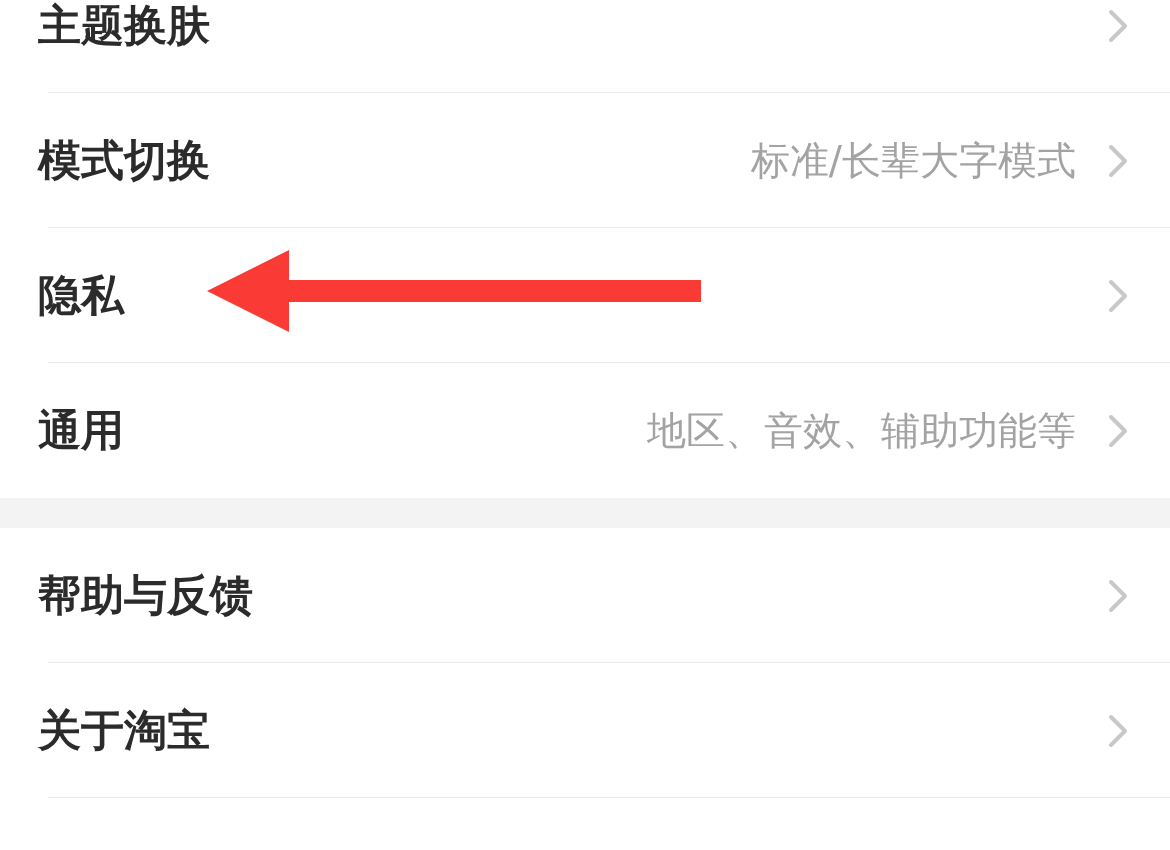  I want to click on row-value: 地区、音效、辅助功能等, so click(861, 430).